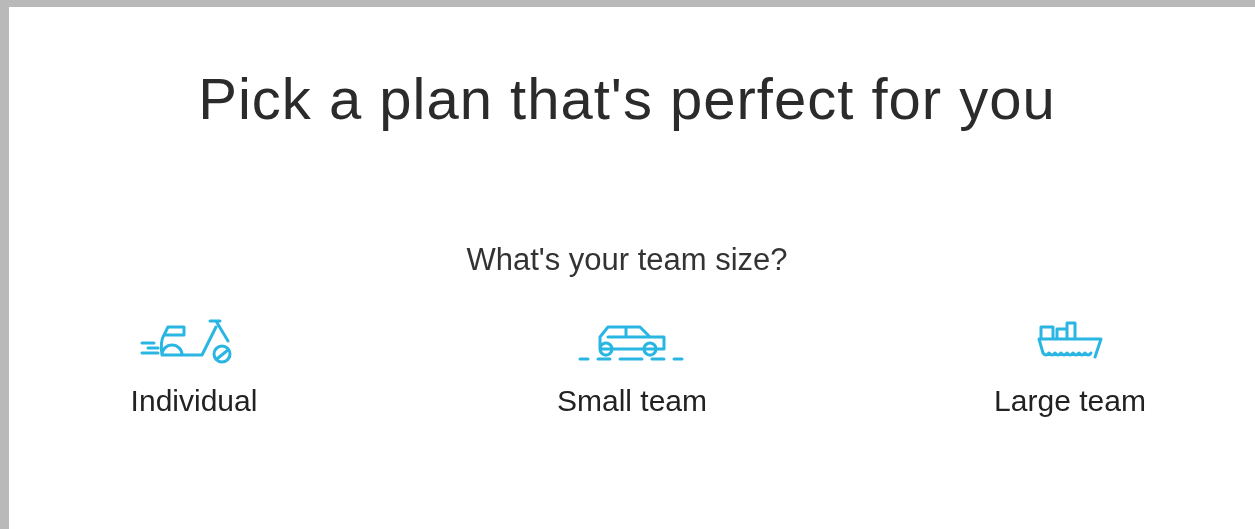 This screenshot has width=1255, height=529. What do you see at coordinates (194, 401) in the screenshot?
I see `plan-option-label: Individual` at bounding box center [194, 401].